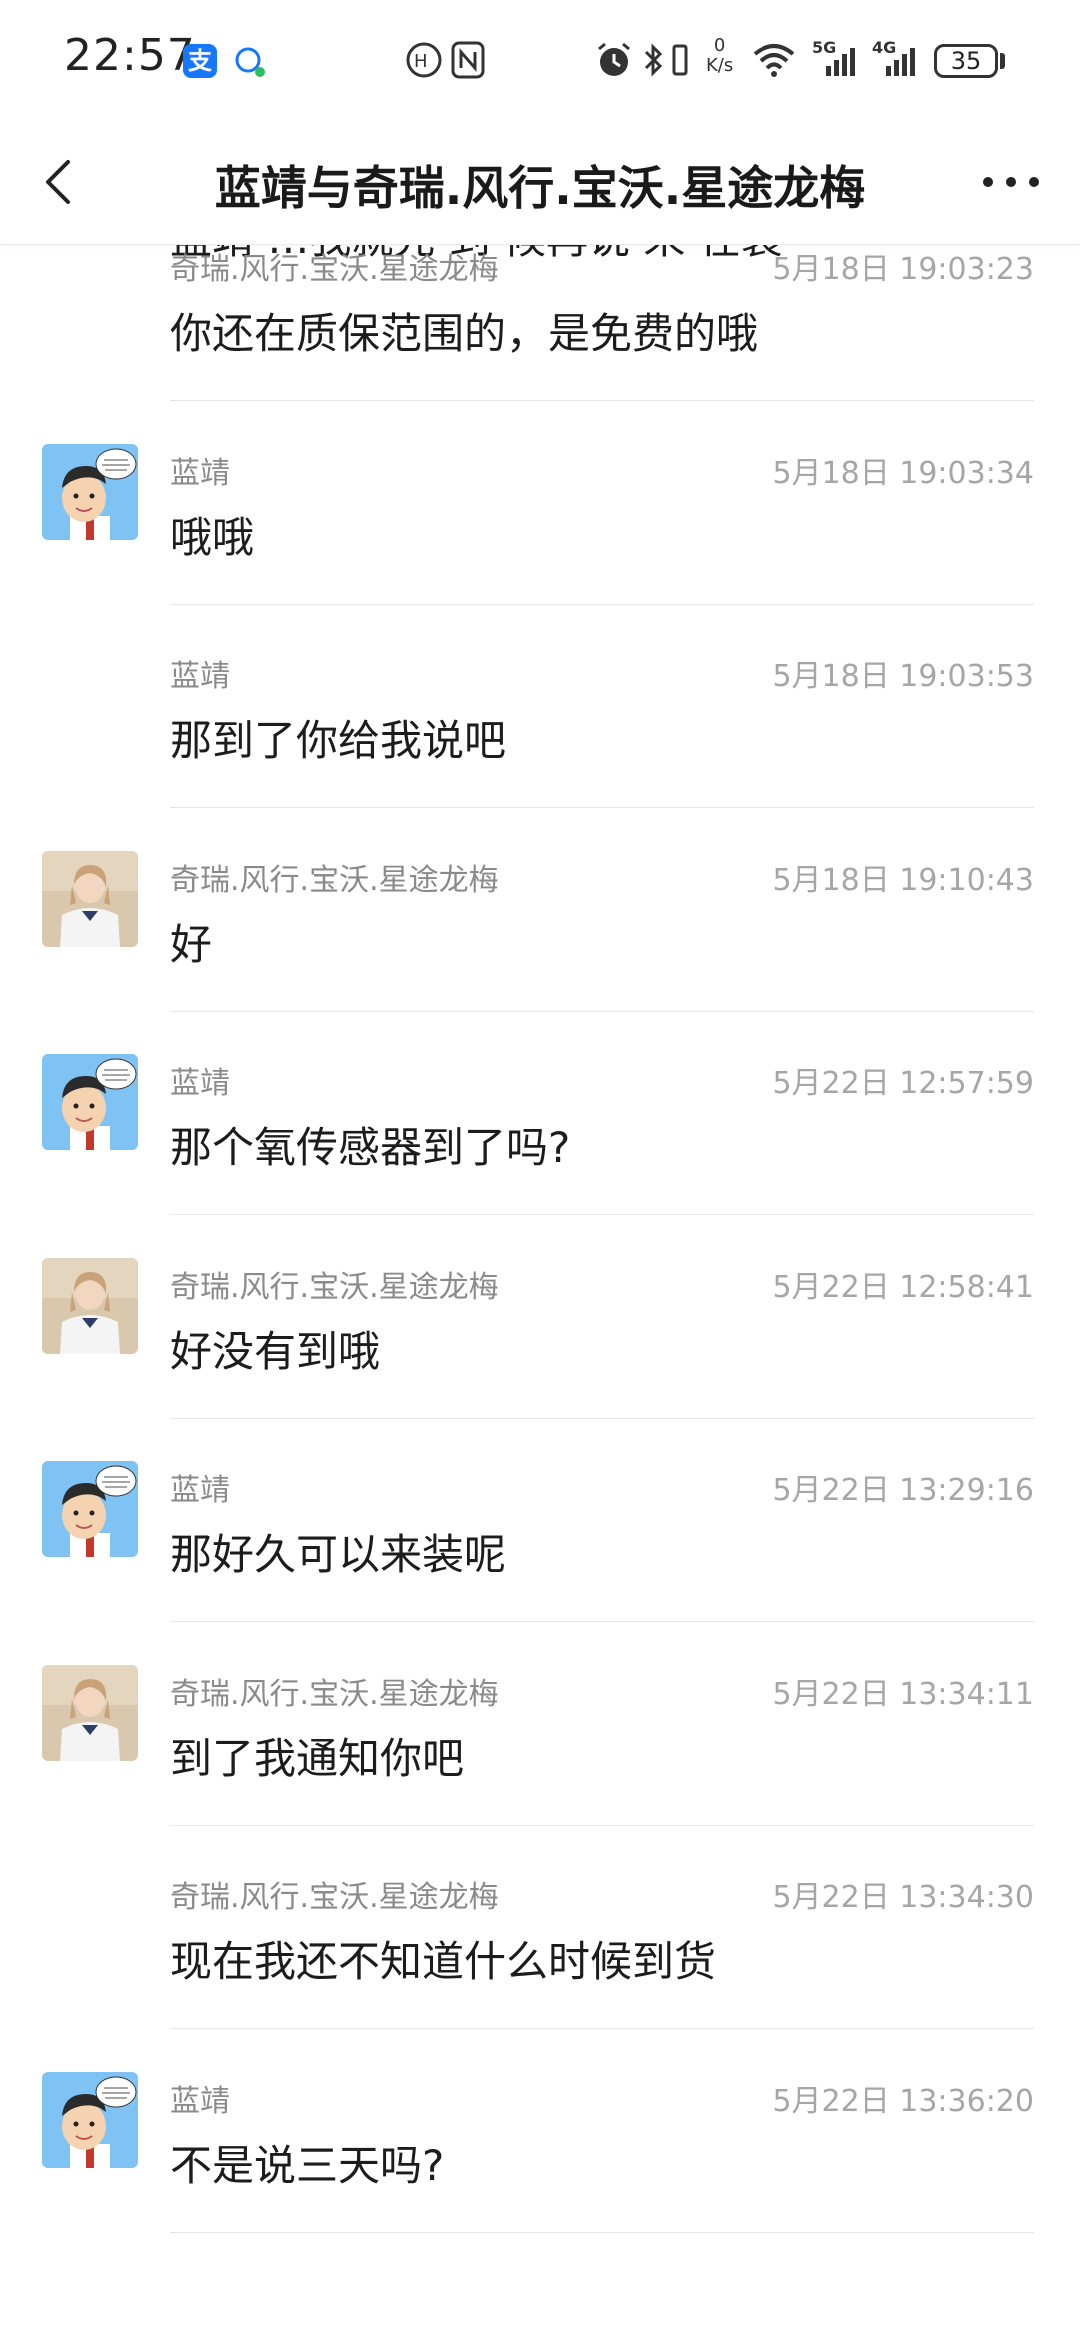 This screenshot has width=1080, height=2340. What do you see at coordinates (307, 2165) in the screenshot?
I see `message-text: 不是说三天吗?` at bounding box center [307, 2165].